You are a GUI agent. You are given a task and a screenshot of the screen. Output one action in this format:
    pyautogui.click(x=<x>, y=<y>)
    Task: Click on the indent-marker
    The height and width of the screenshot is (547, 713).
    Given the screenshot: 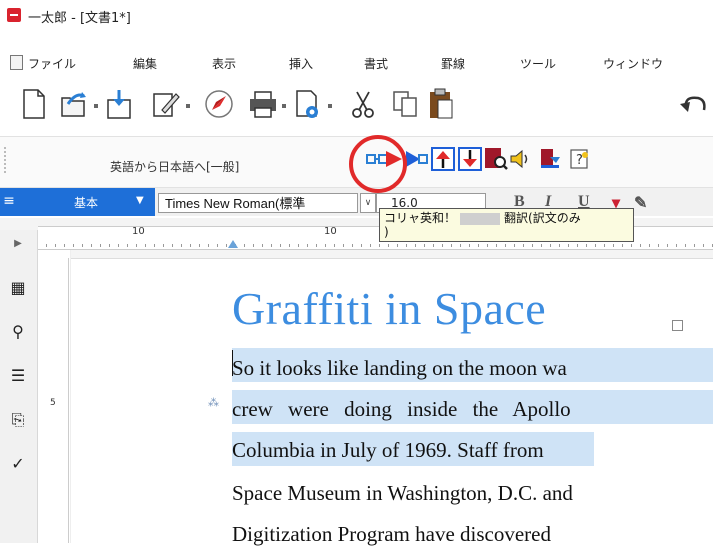 What is the action you would take?
    pyautogui.click(x=233, y=244)
    